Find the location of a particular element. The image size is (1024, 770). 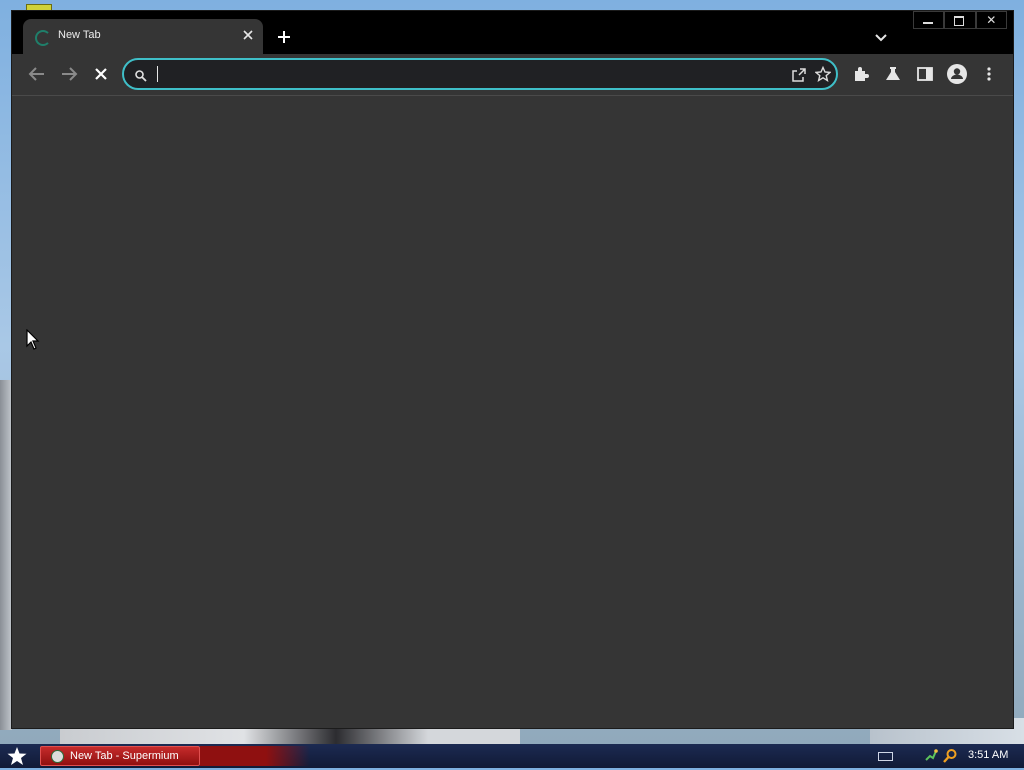

avatar-icon is located at coordinates (957, 74).